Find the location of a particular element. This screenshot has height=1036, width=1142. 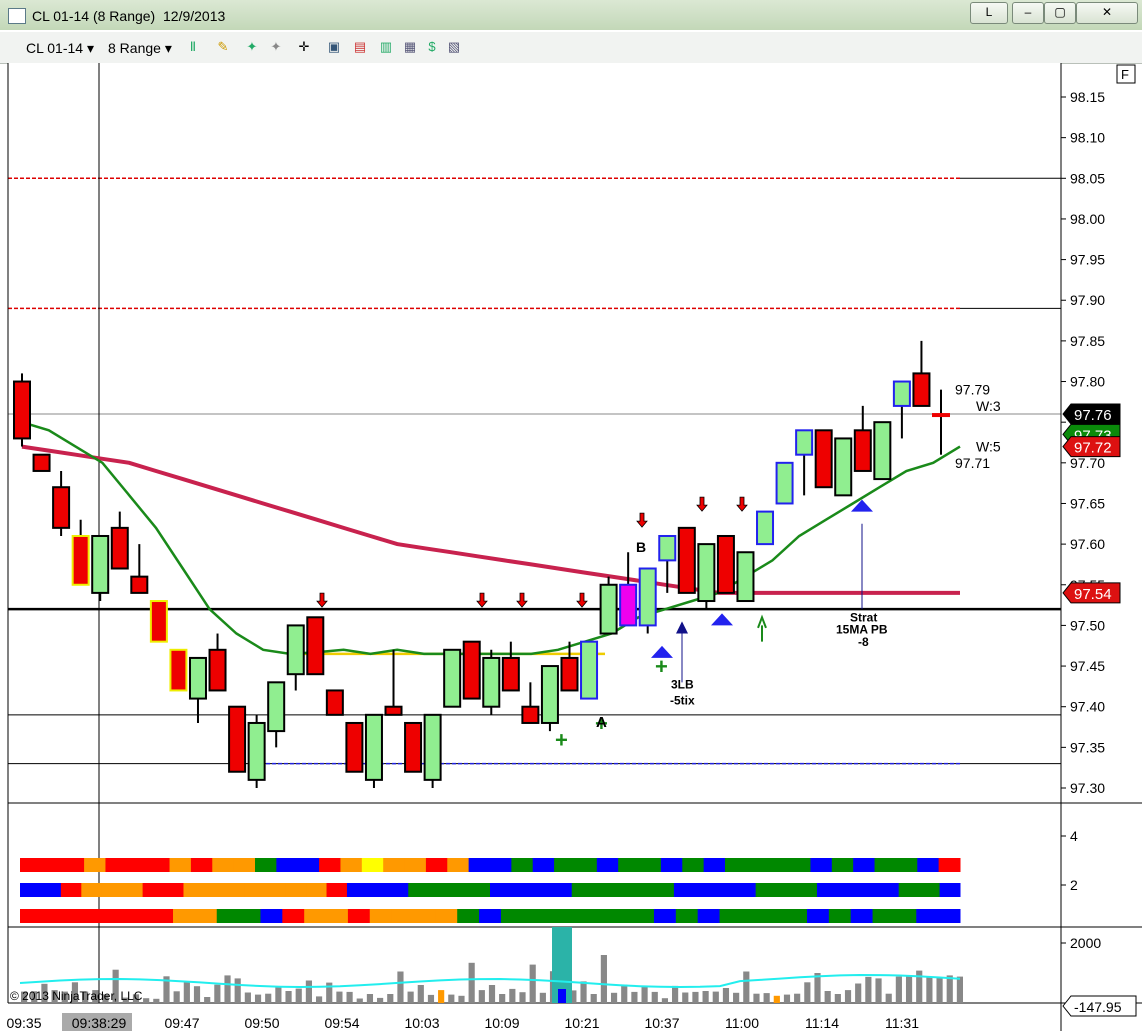

time-label: 09:38:29 is located at coordinates (99, 1023).